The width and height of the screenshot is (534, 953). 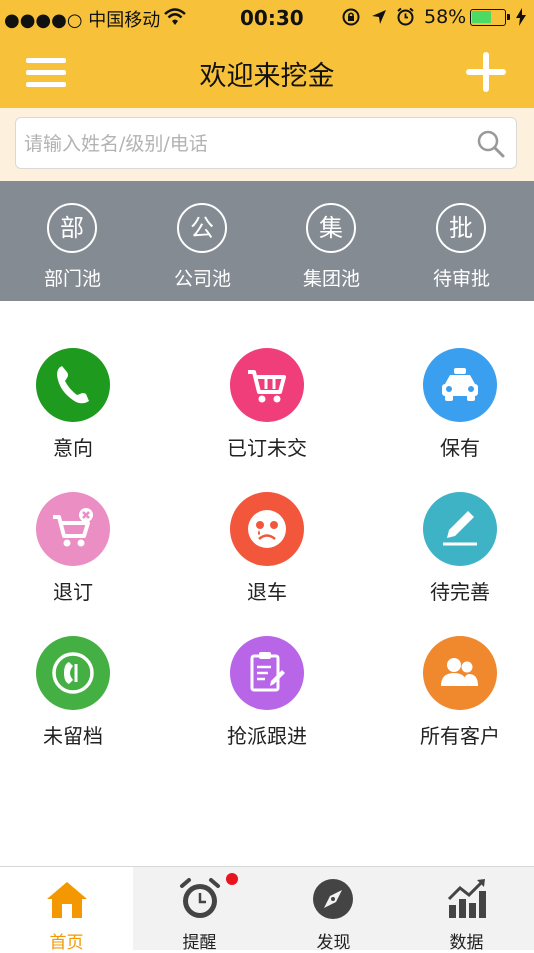 What do you see at coordinates (379, 17) in the screenshot?
I see `location-arrow-icon` at bounding box center [379, 17].